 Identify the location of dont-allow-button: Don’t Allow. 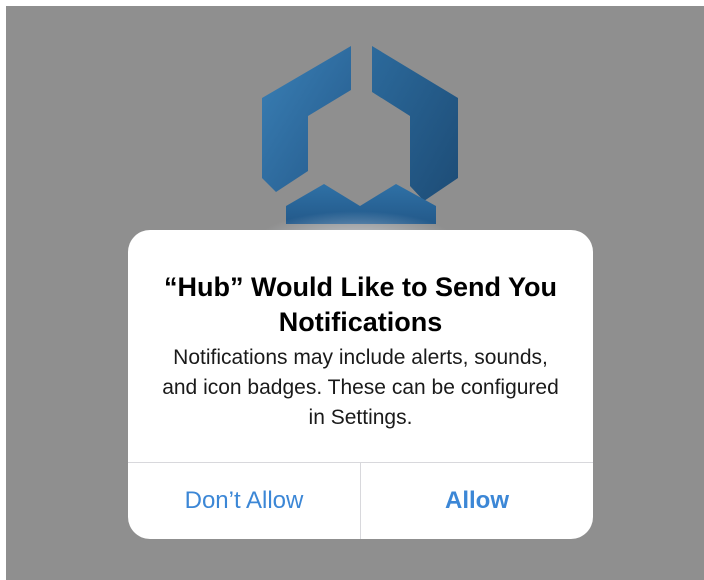
(244, 501).